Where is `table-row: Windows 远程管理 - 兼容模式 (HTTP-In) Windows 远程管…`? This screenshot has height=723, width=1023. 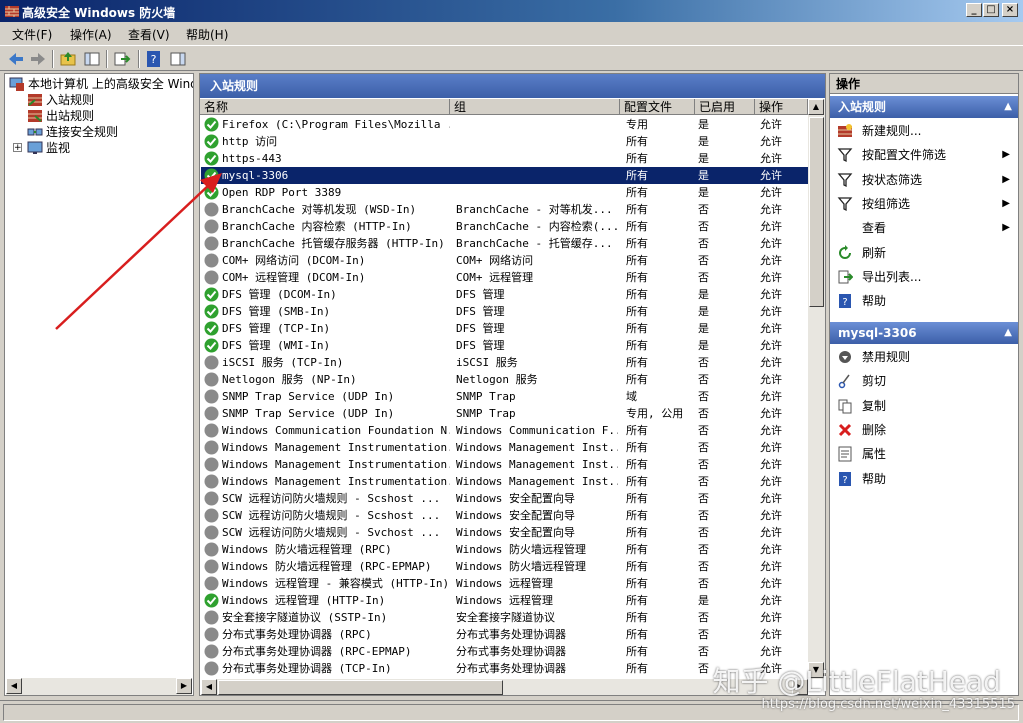
table-row: Windows 远程管理 - 兼容模式 (HTTP-In) Windows 远程管… is located at coordinates (504, 583).